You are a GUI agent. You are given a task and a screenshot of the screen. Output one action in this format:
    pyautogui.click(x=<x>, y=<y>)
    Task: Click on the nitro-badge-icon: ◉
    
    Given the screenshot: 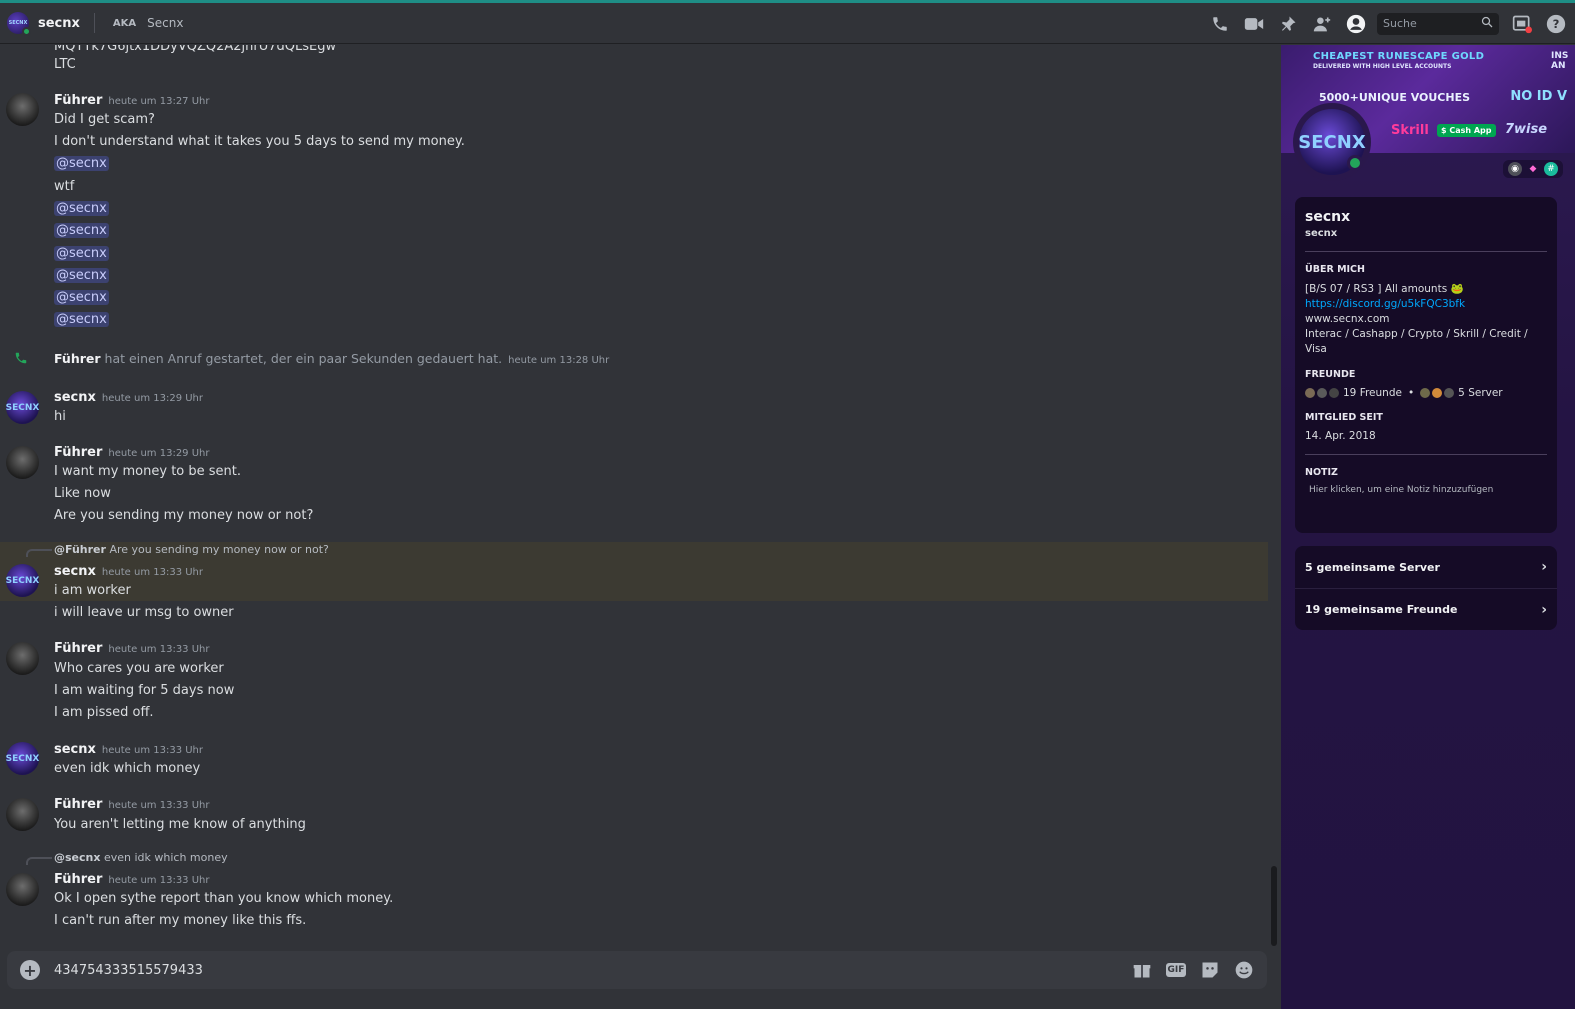 What is the action you would take?
    pyautogui.click(x=1515, y=169)
    